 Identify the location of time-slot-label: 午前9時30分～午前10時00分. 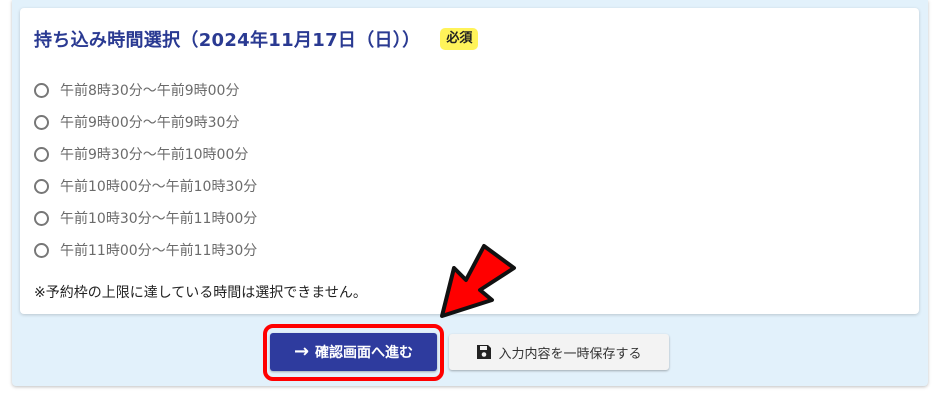
(154, 155).